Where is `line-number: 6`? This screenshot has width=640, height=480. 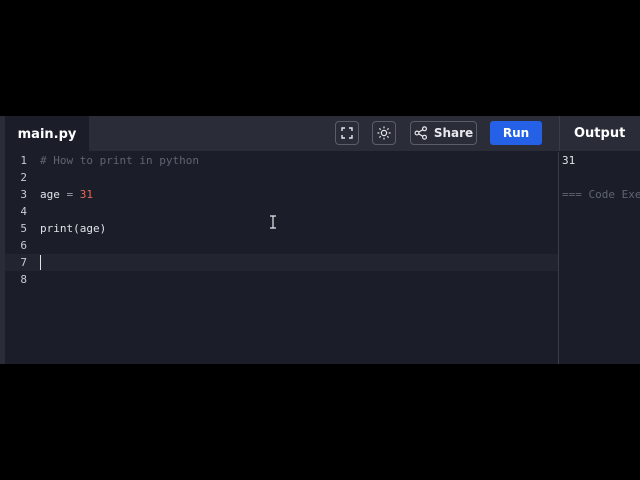 line-number: 6 is located at coordinates (23, 245).